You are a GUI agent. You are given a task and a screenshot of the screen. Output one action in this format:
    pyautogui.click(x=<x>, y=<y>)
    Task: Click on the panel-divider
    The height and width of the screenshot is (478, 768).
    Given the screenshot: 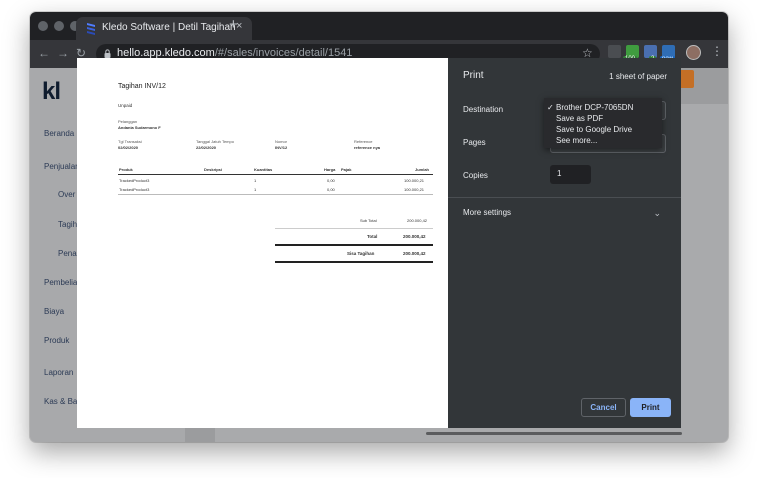 What is the action you would take?
    pyautogui.click(x=564, y=197)
    